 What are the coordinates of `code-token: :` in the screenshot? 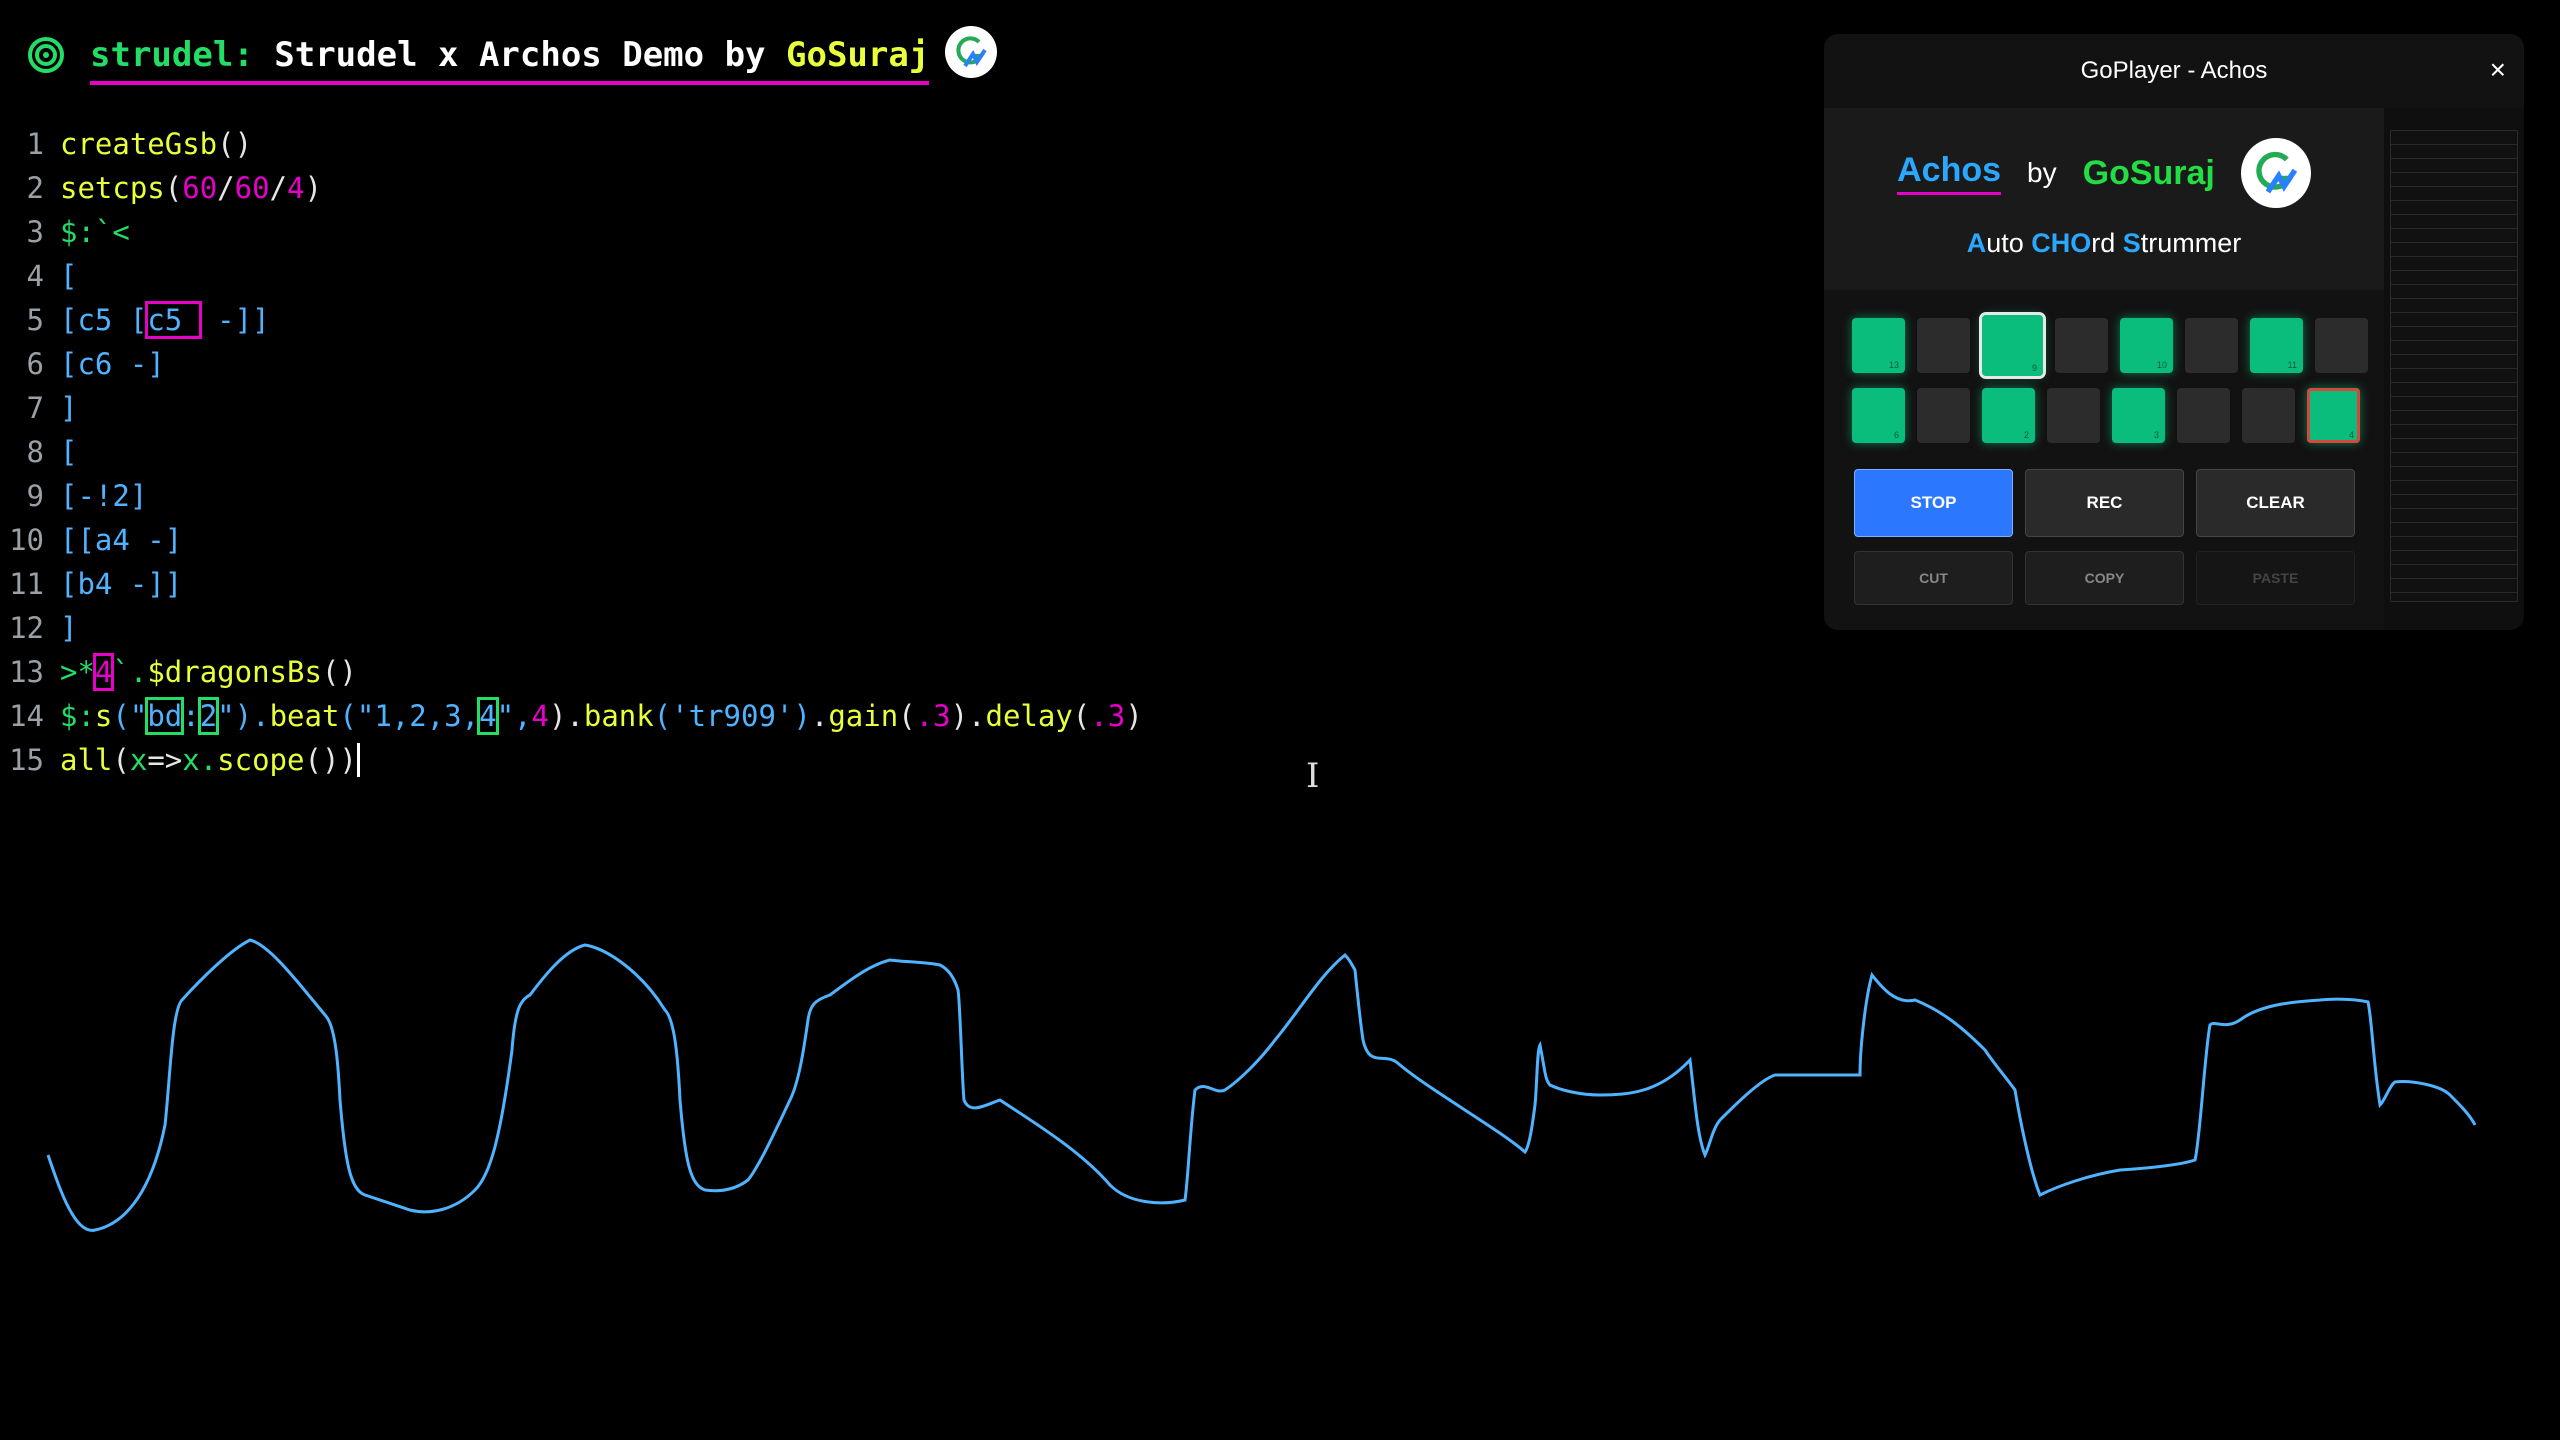 It's located at (191, 716).